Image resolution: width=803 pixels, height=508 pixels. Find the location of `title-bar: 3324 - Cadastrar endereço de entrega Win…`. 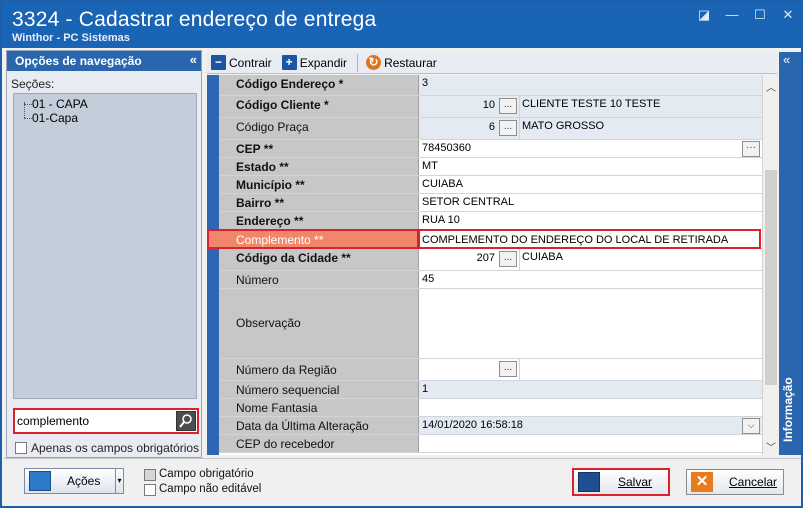

title-bar: 3324 - Cadastrar endereço de entrega Win… is located at coordinates (401, 25).